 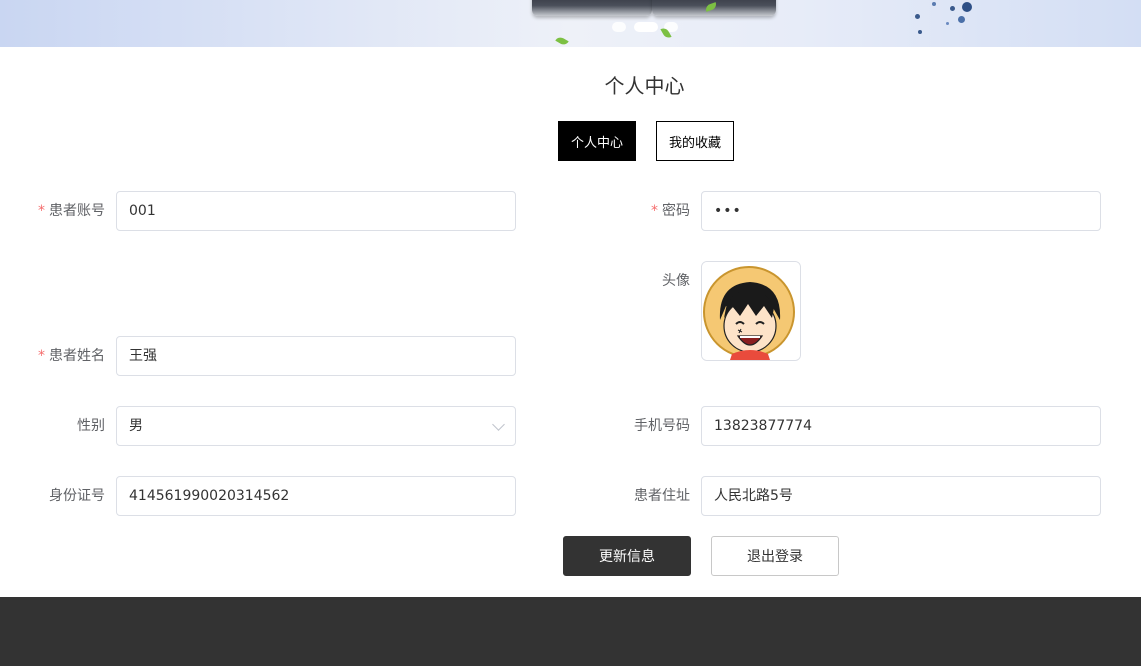 I want to click on carousel-indicator-active, so click(x=646, y=27).